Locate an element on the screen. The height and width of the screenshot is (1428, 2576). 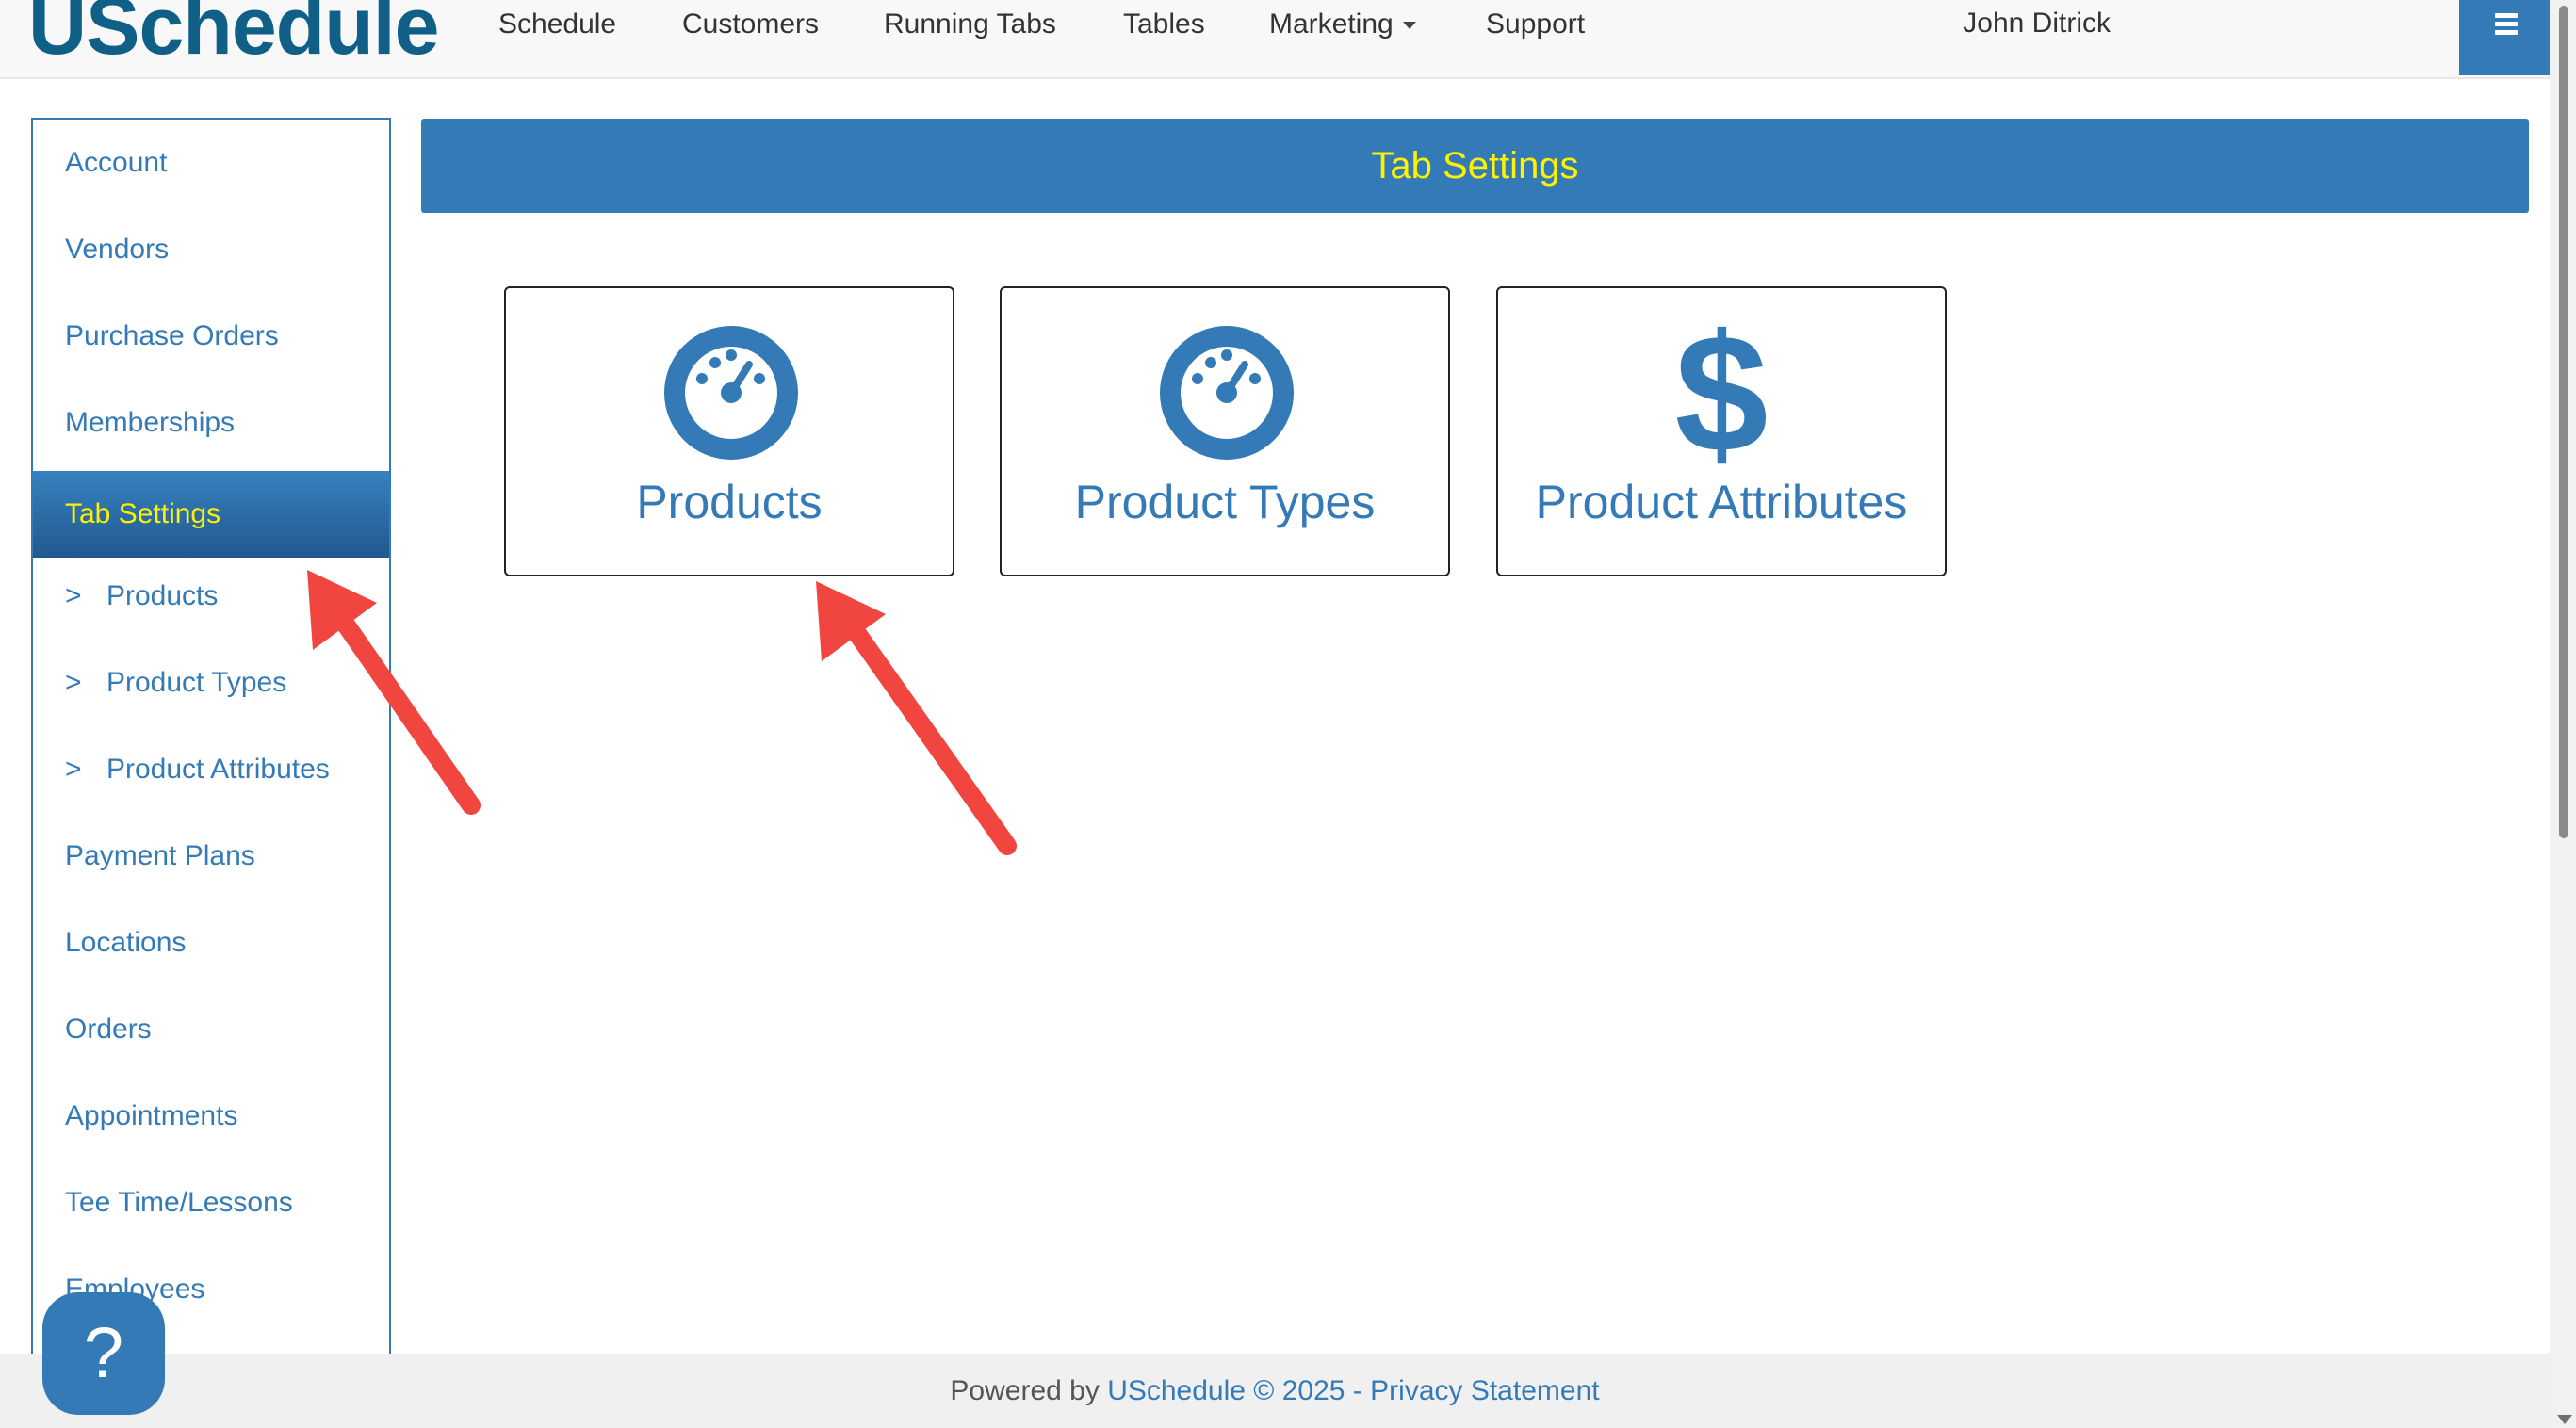
sidebar-item-products: > Products is located at coordinates (211, 596).